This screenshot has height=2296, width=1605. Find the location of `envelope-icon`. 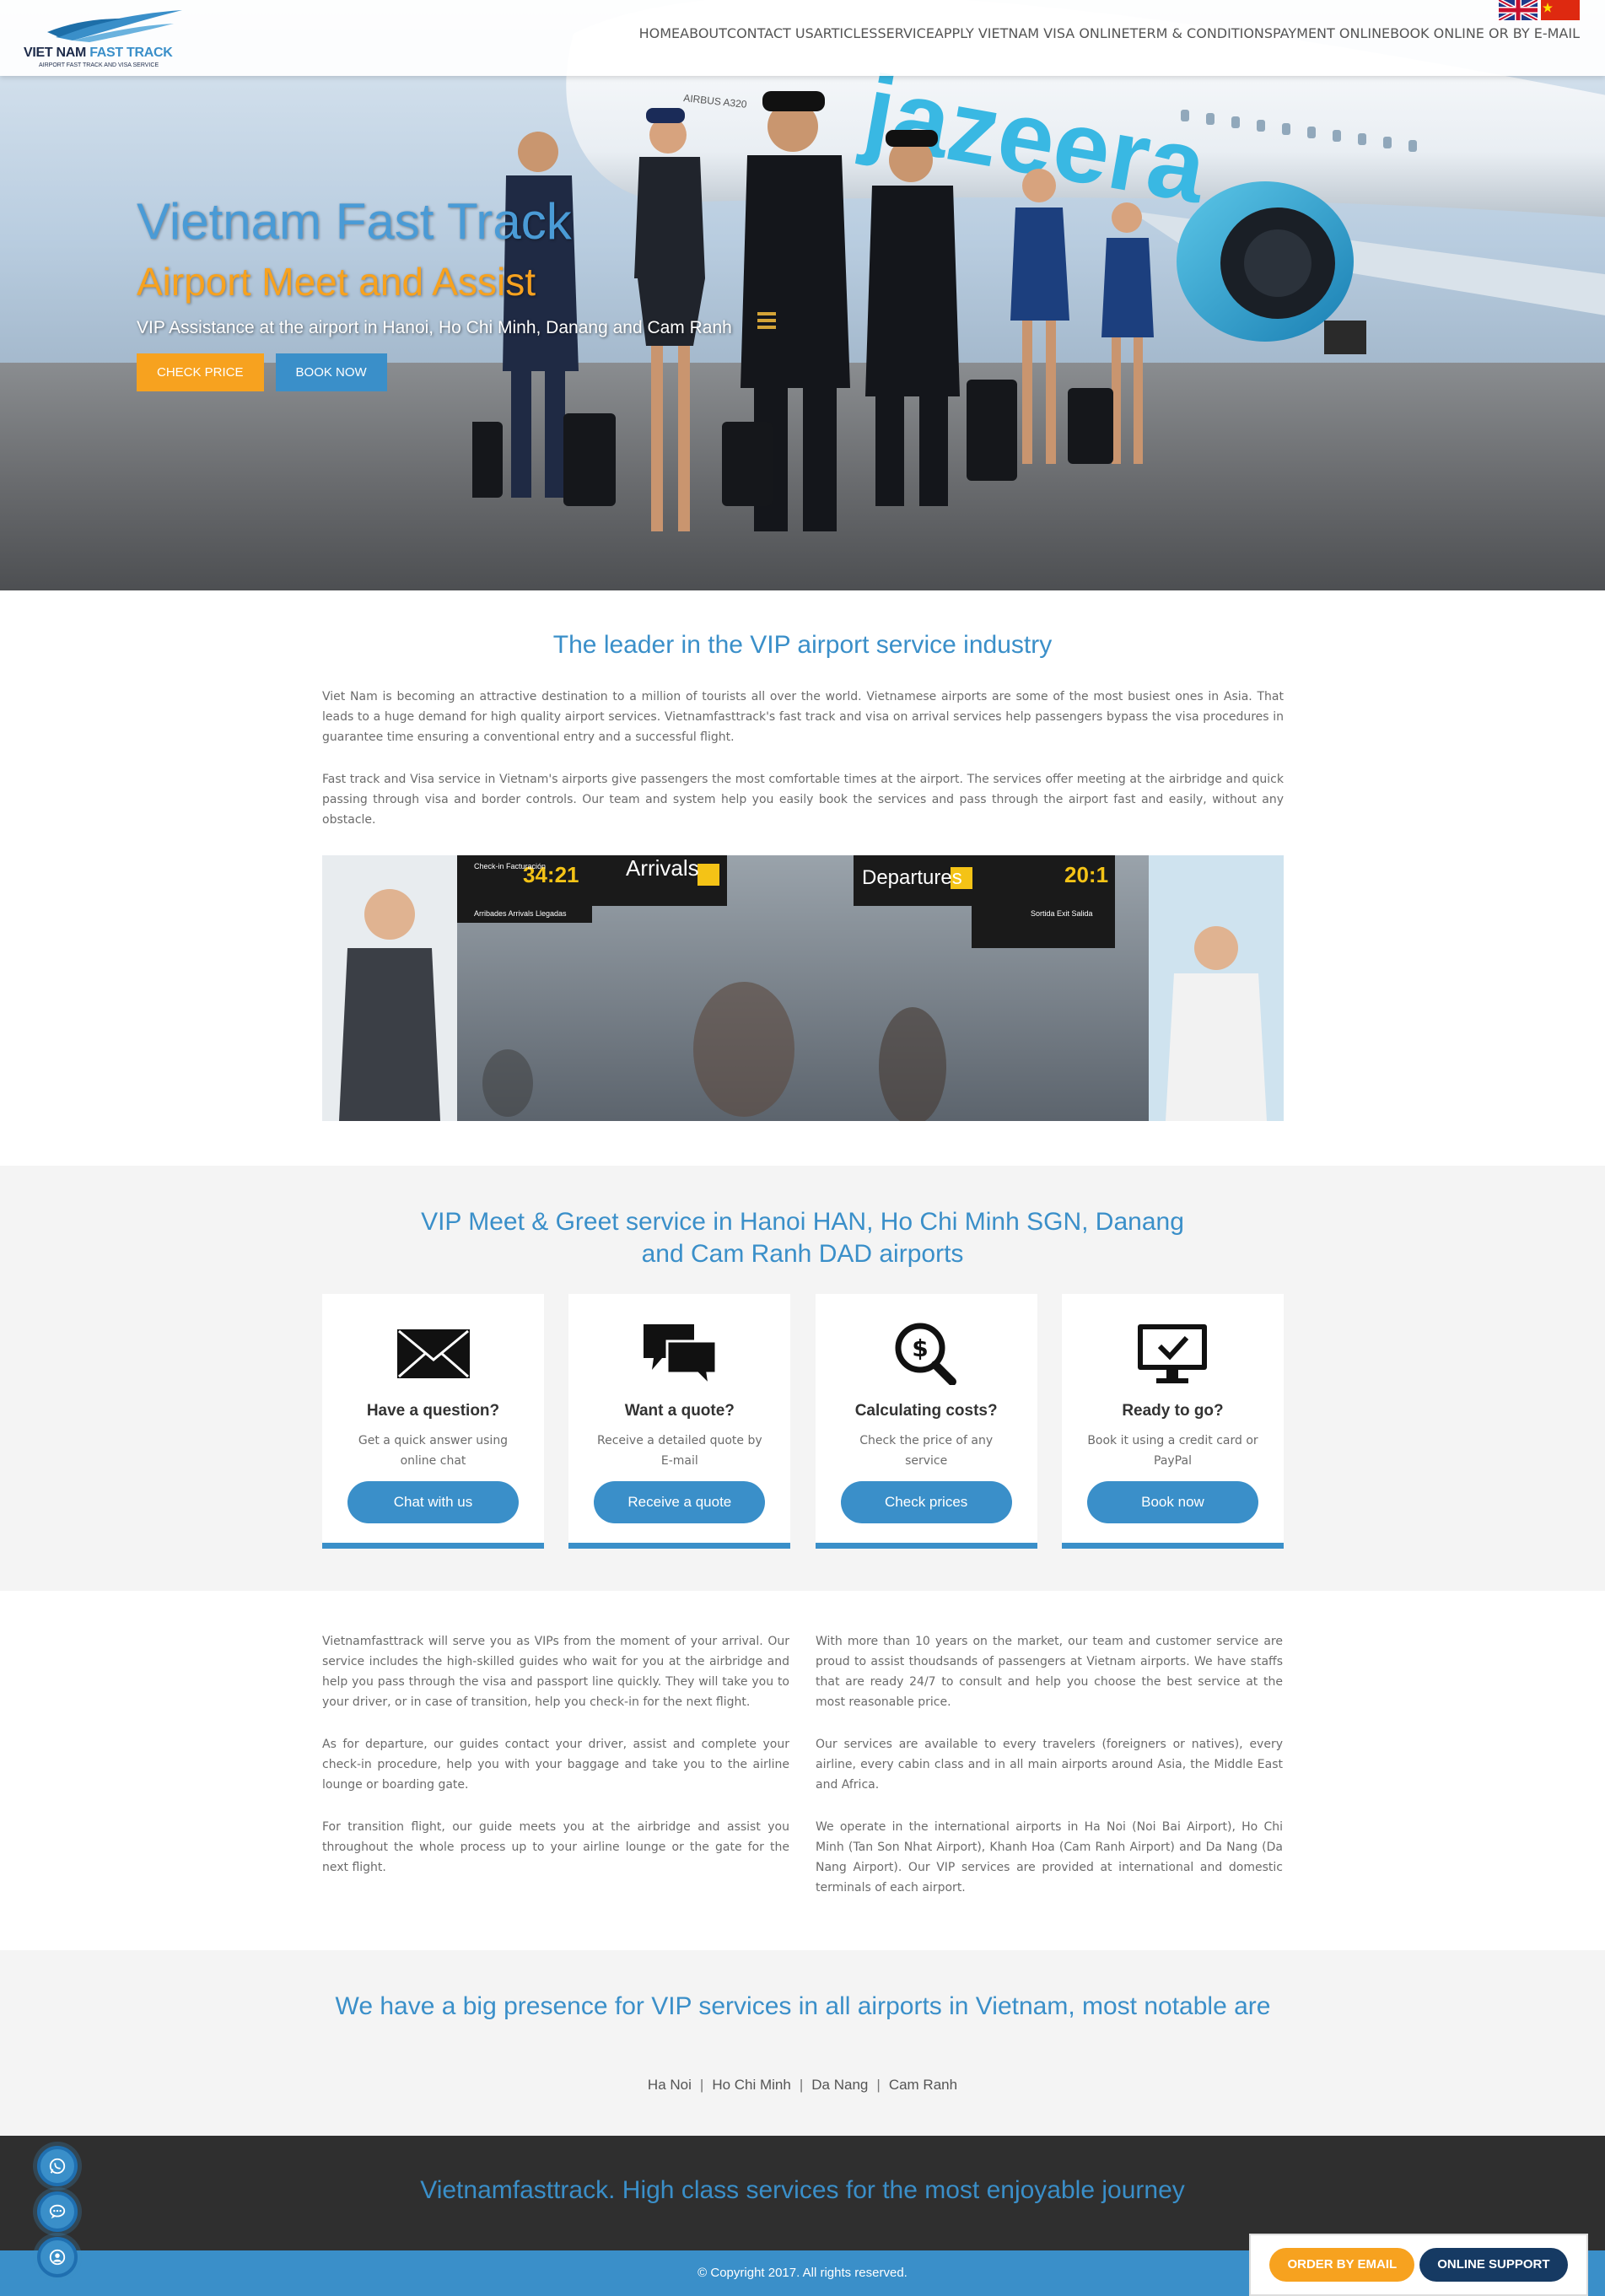

envelope-icon is located at coordinates (433, 1353).